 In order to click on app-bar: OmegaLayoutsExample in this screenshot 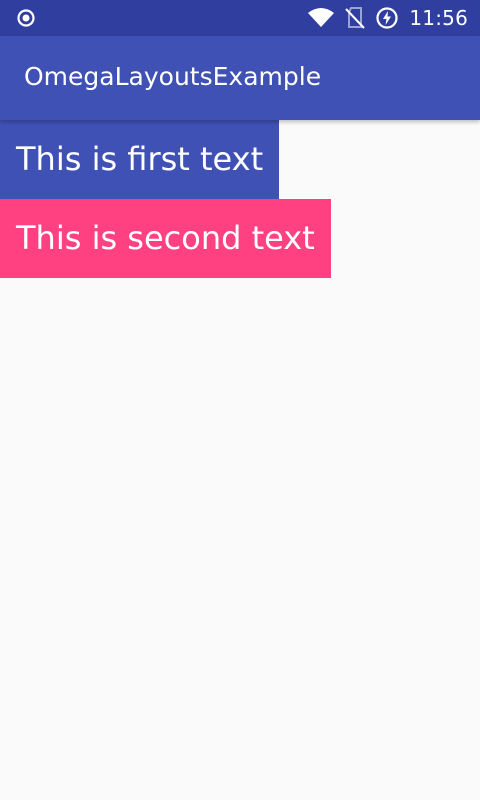, I will do `click(240, 78)`.